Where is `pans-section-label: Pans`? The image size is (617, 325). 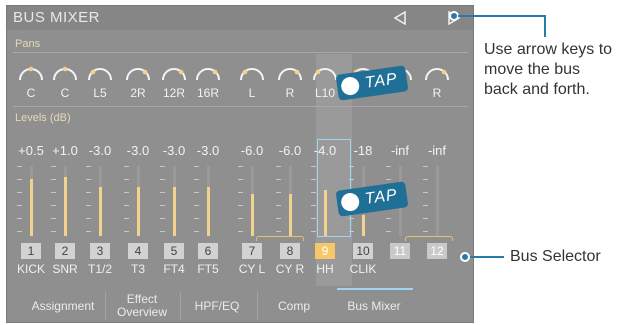
pans-section-label: Pans is located at coordinates (28, 44).